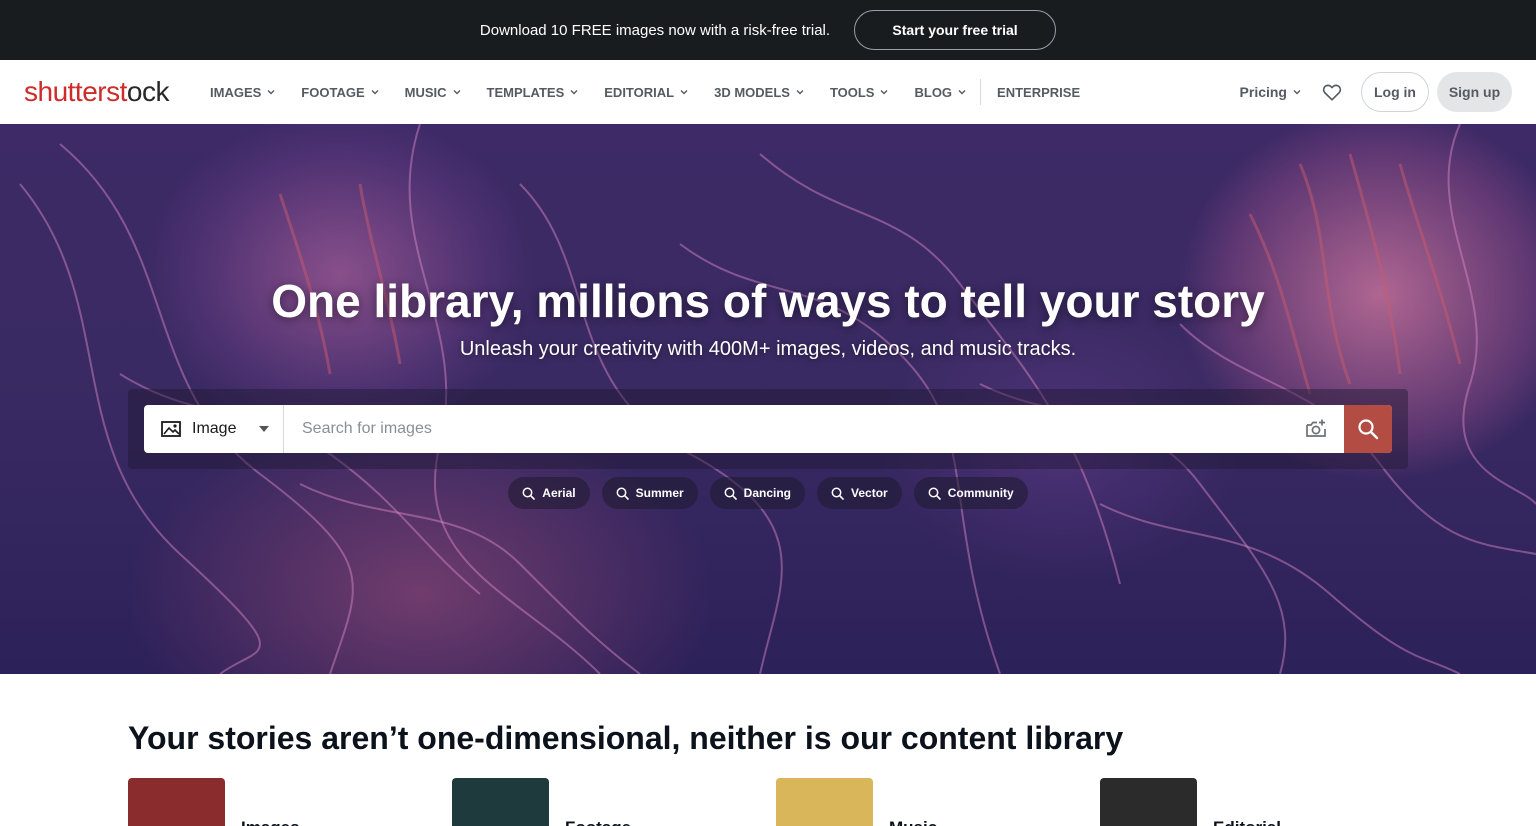  What do you see at coordinates (425, 92) in the screenshot?
I see `nav-item-label: MUSIC` at bounding box center [425, 92].